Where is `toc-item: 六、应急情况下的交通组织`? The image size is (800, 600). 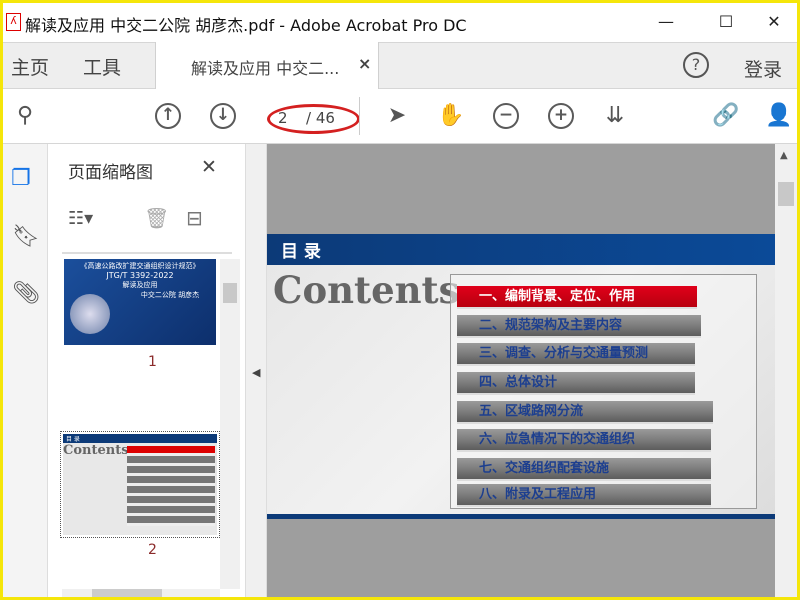 toc-item: 六、应急情况下的交通组织 is located at coordinates (584, 439).